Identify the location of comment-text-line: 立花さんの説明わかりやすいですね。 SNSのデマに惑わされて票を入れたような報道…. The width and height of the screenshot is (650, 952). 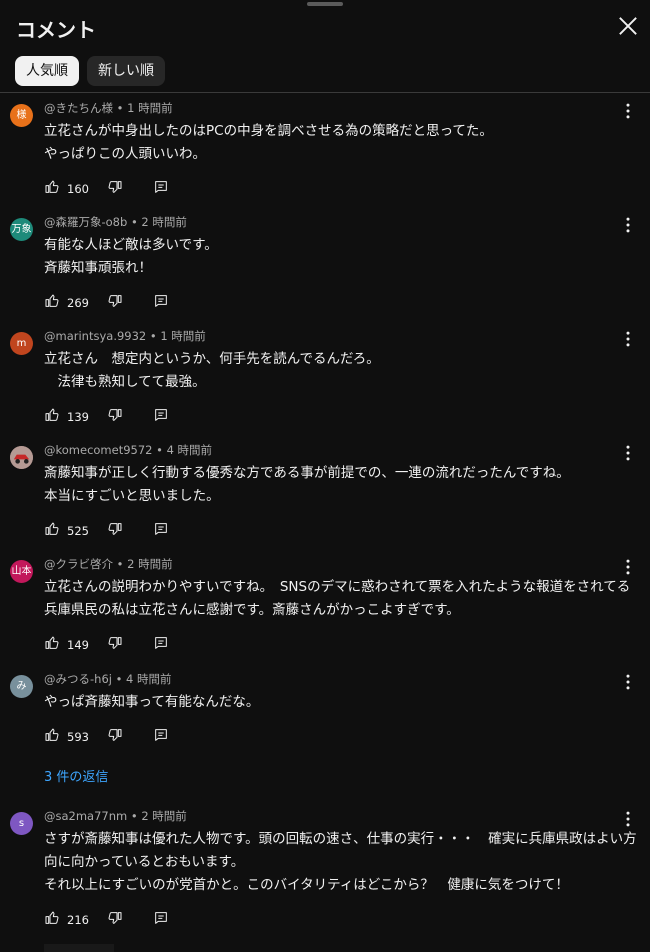
(337, 587).